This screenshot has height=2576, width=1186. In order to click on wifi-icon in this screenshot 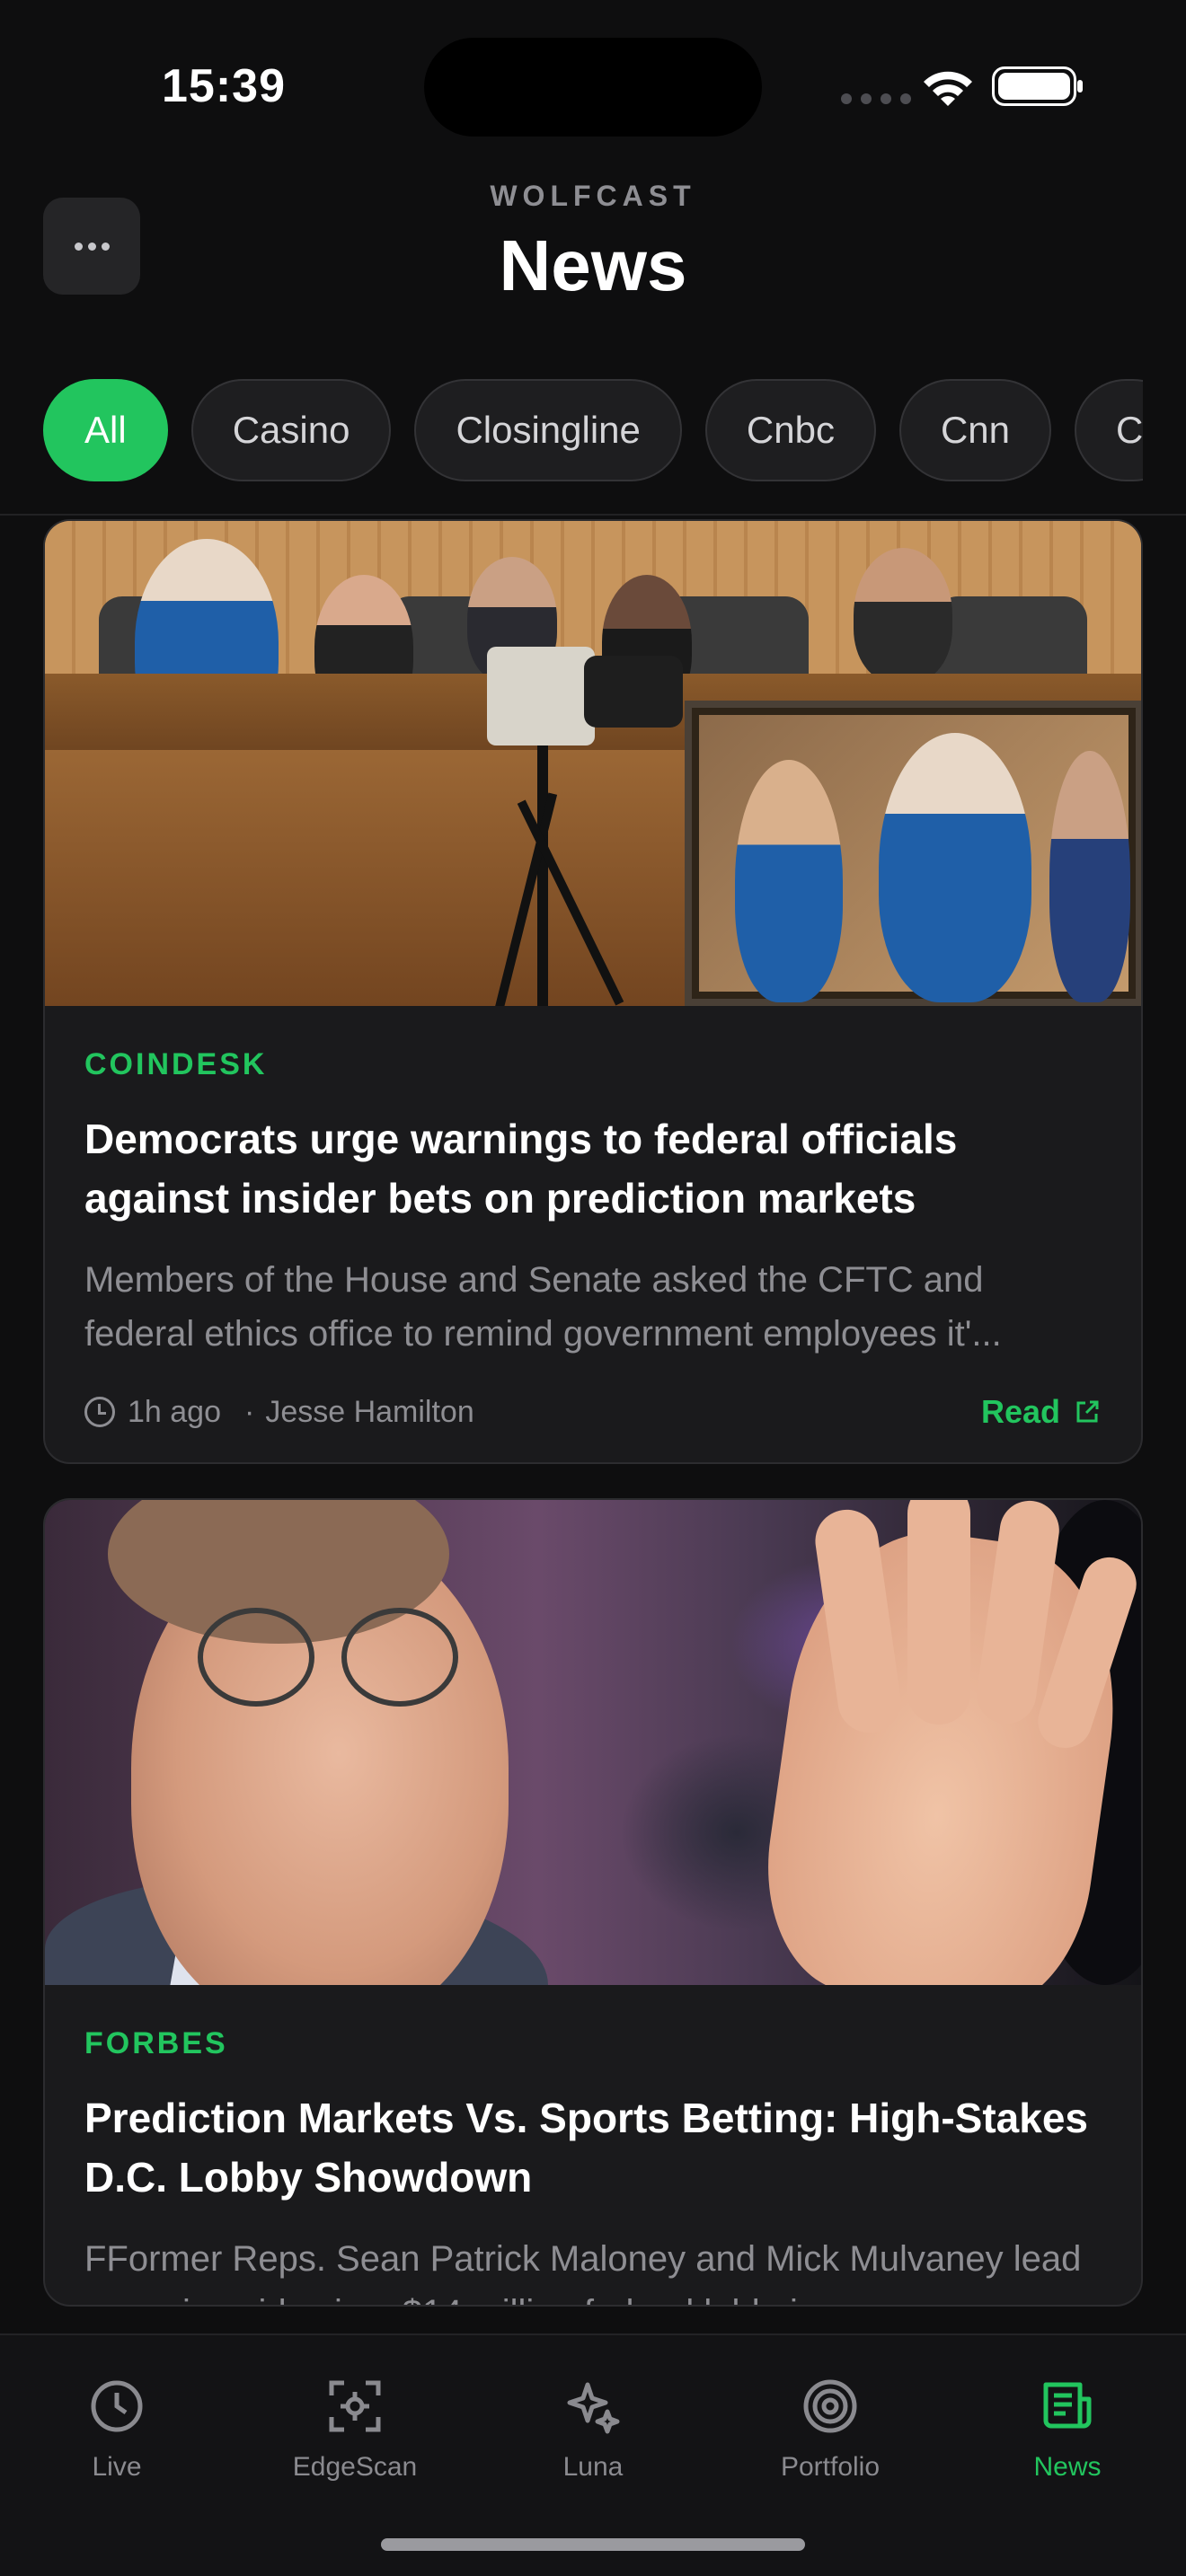, I will do `click(948, 88)`.